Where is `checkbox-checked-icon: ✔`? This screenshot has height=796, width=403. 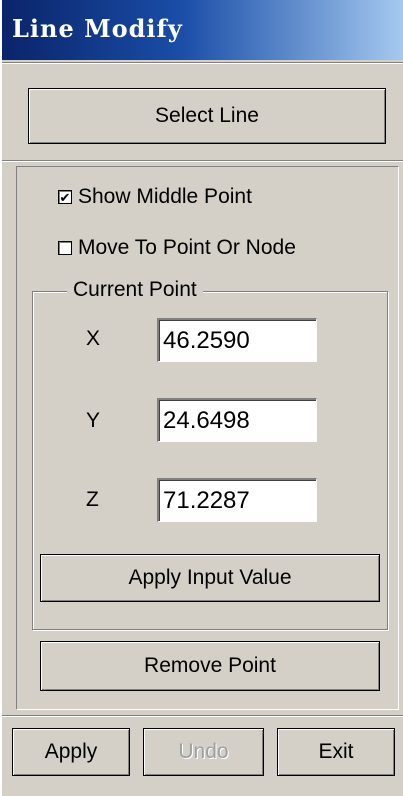
checkbox-checked-icon: ✔ is located at coordinates (65, 197).